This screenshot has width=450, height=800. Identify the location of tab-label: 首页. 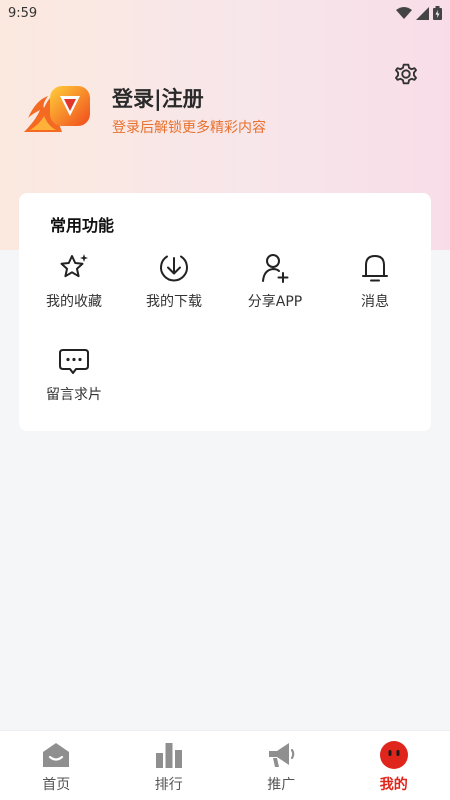
(56, 785).